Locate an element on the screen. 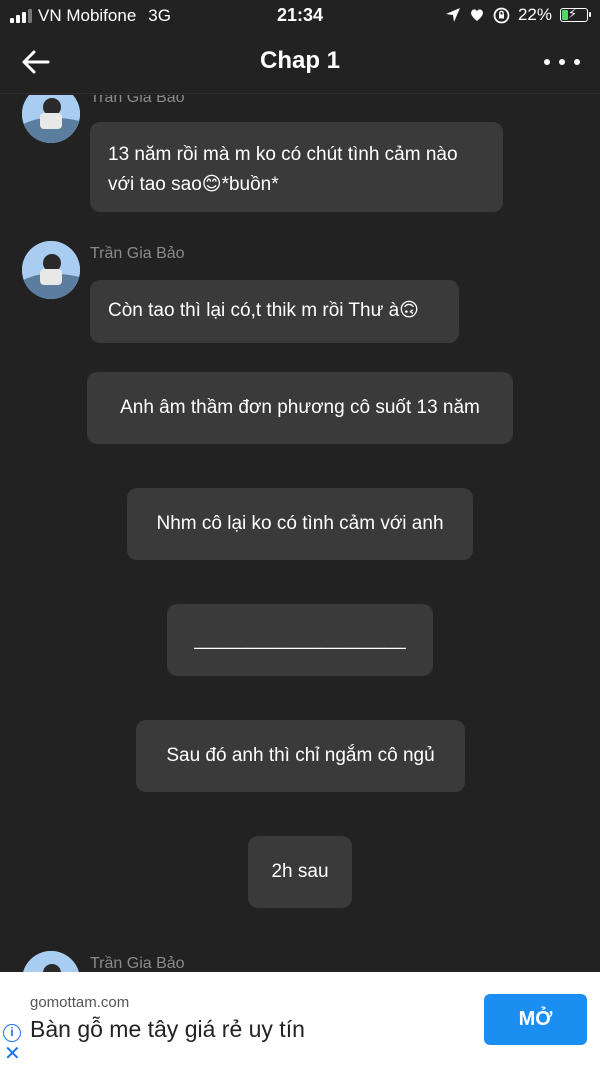  narration-bubble: ____________________ is located at coordinates (300, 640).